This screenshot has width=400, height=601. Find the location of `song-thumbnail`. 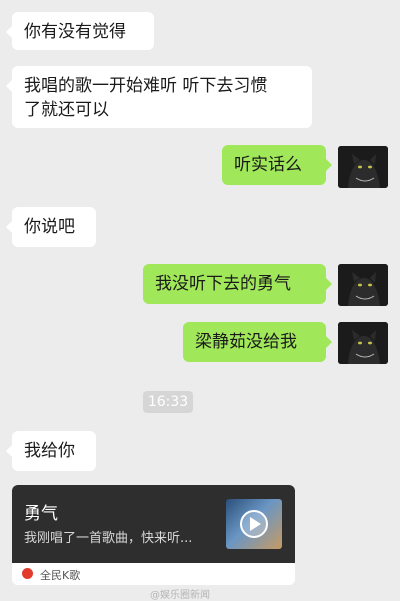

song-thumbnail is located at coordinates (254, 524).